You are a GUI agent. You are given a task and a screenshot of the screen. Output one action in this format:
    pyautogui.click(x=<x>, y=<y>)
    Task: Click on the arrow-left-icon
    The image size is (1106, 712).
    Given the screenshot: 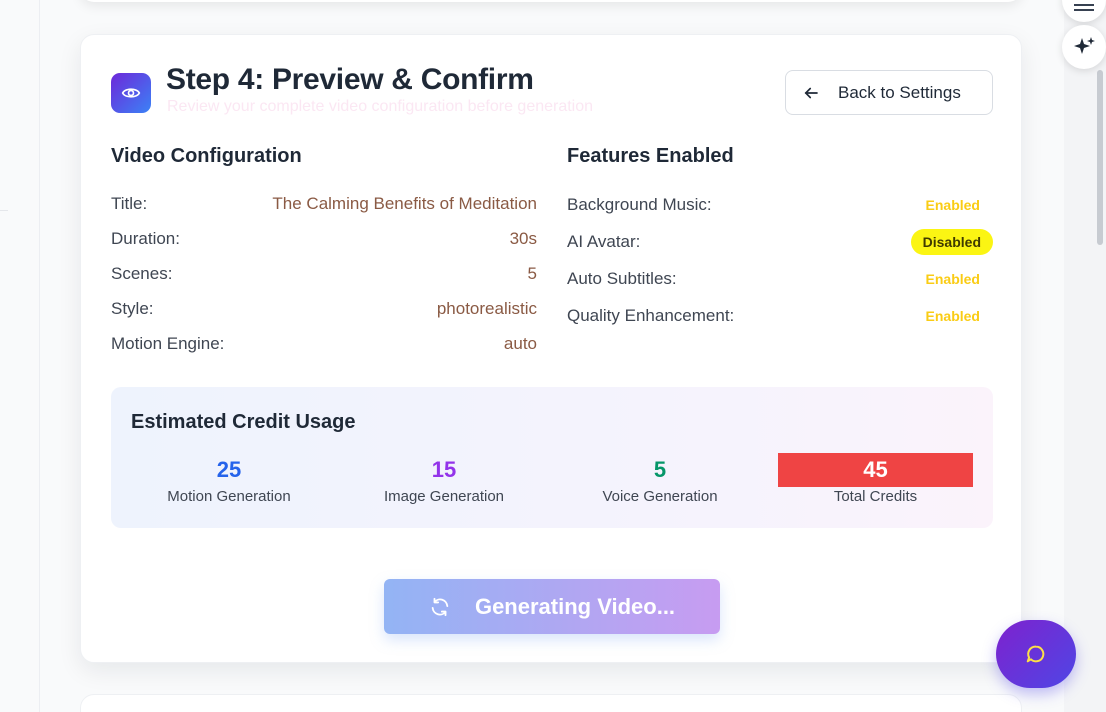 What is the action you would take?
    pyautogui.click(x=811, y=93)
    